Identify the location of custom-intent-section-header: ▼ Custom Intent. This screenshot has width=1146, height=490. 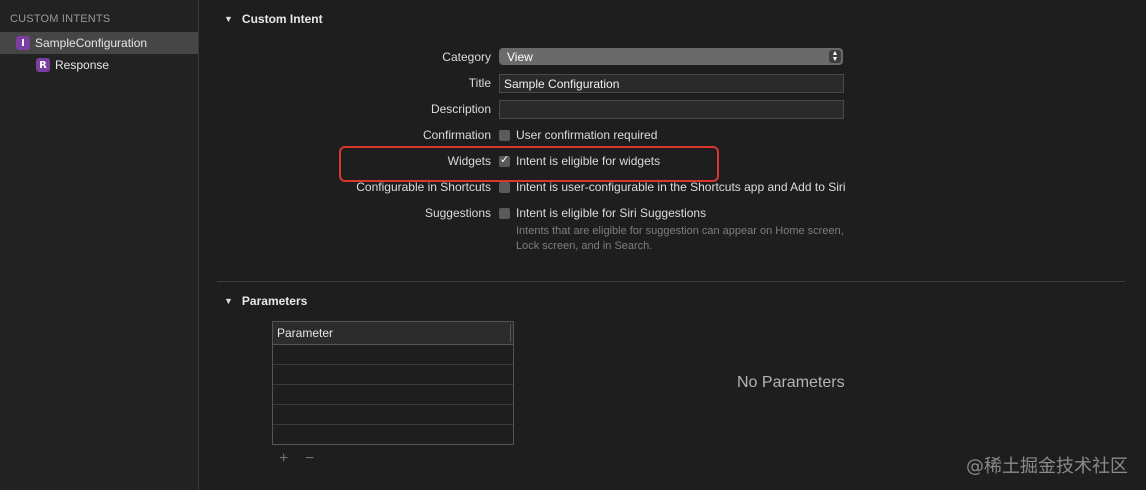
(273, 19).